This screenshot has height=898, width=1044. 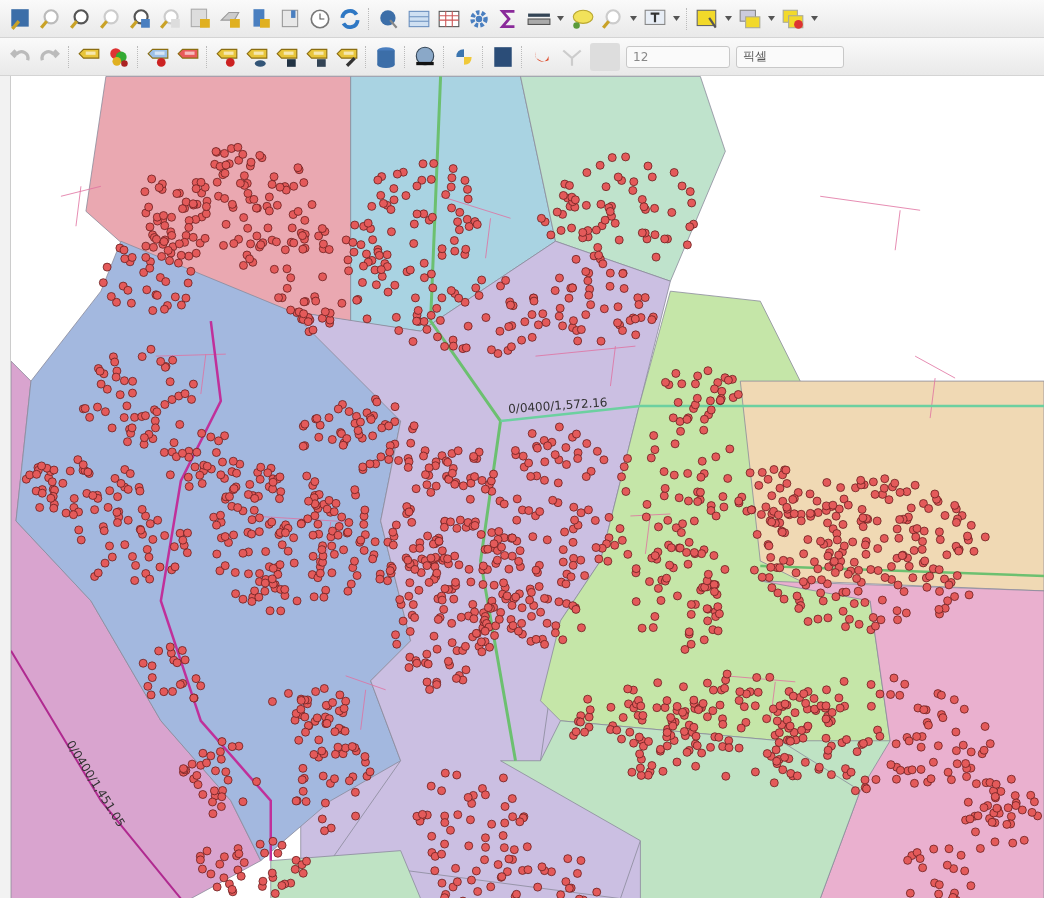 What do you see at coordinates (790, 56) in the screenshot?
I see `unit-dropdown: 픽셀` at bounding box center [790, 56].